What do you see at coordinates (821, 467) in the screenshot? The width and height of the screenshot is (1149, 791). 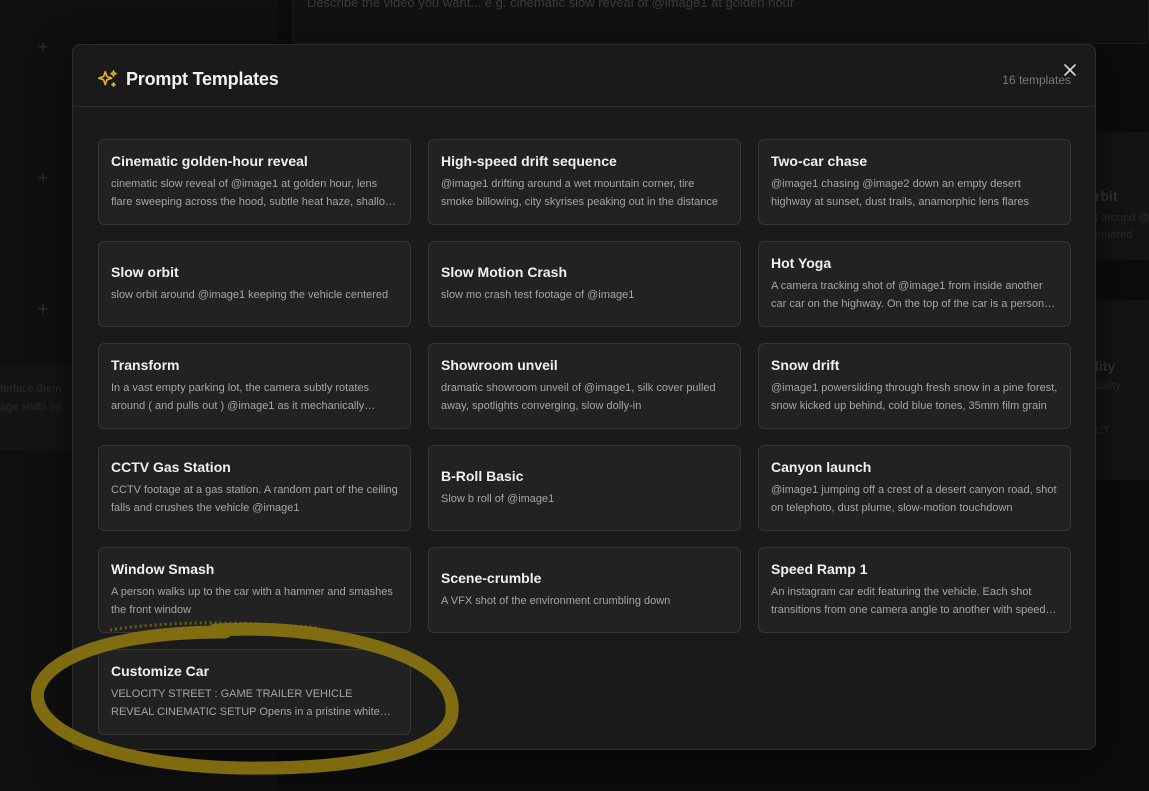 I see `template-title: Canyon launch` at bounding box center [821, 467].